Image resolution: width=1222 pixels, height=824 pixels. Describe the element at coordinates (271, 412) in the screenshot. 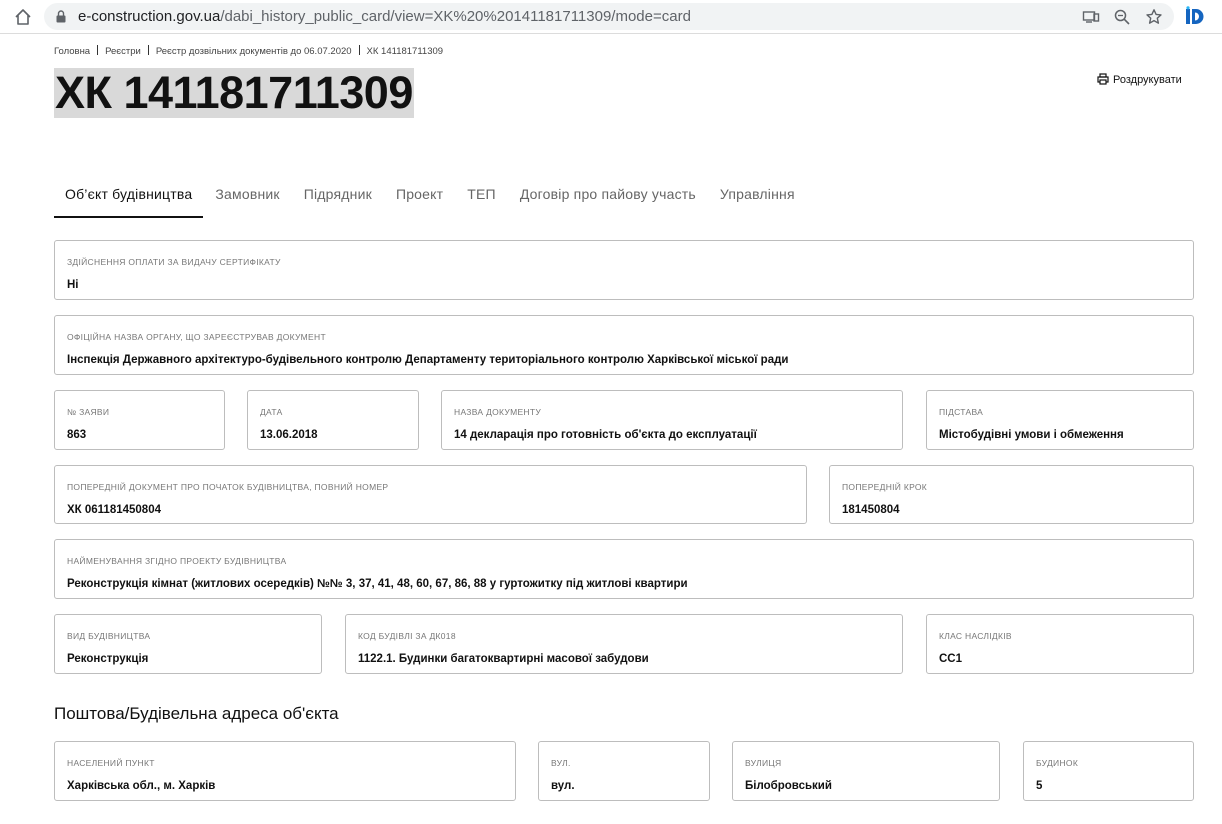

I see `field-label: Дата` at that location.